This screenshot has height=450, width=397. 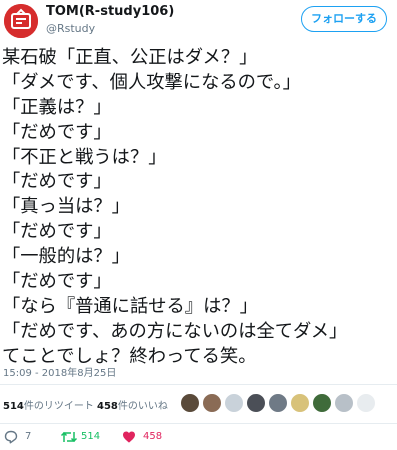 I want to click on like-stat: 458件のいいね, so click(x=132, y=404).